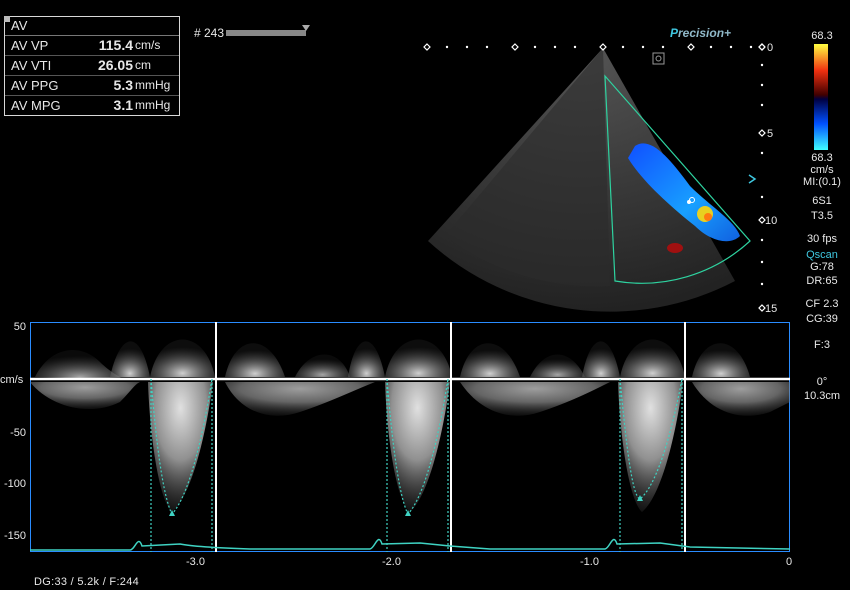  What do you see at coordinates (789, 562) in the screenshot?
I see `x-tick-label: 0` at bounding box center [789, 562].